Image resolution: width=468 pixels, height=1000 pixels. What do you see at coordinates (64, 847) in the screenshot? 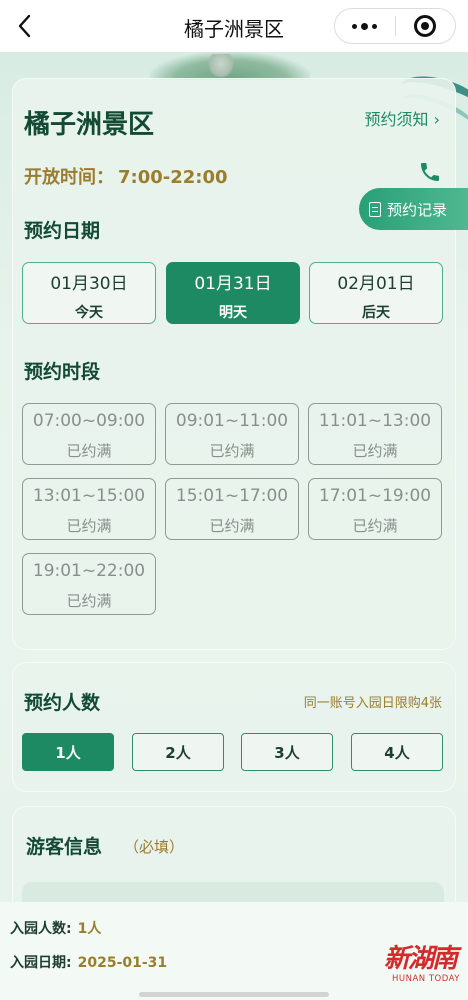
I see `visitor-section-title: 游客信息` at bounding box center [64, 847].